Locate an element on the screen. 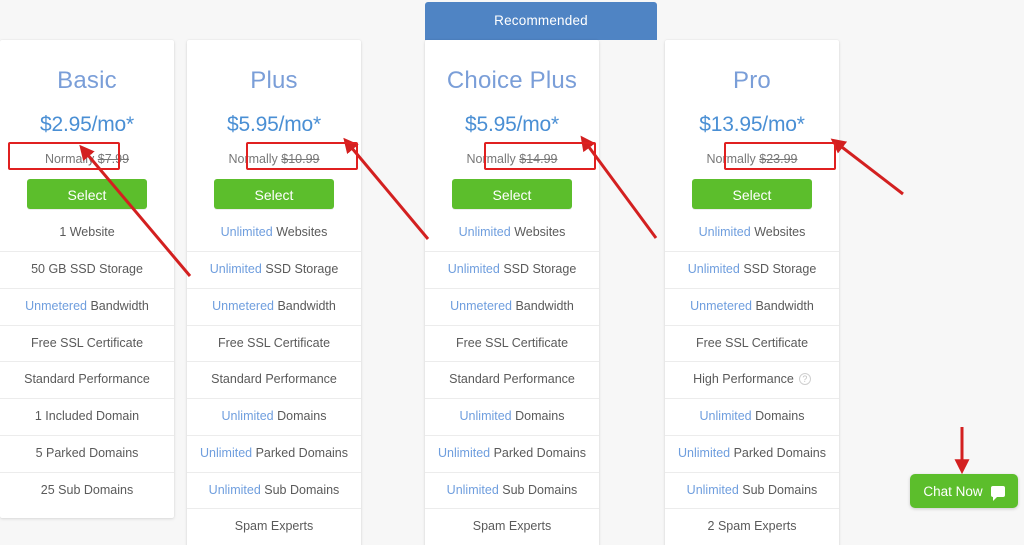 This screenshot has height=545, width=1024. plan-name: Pro is located at coordinates (752, 80).